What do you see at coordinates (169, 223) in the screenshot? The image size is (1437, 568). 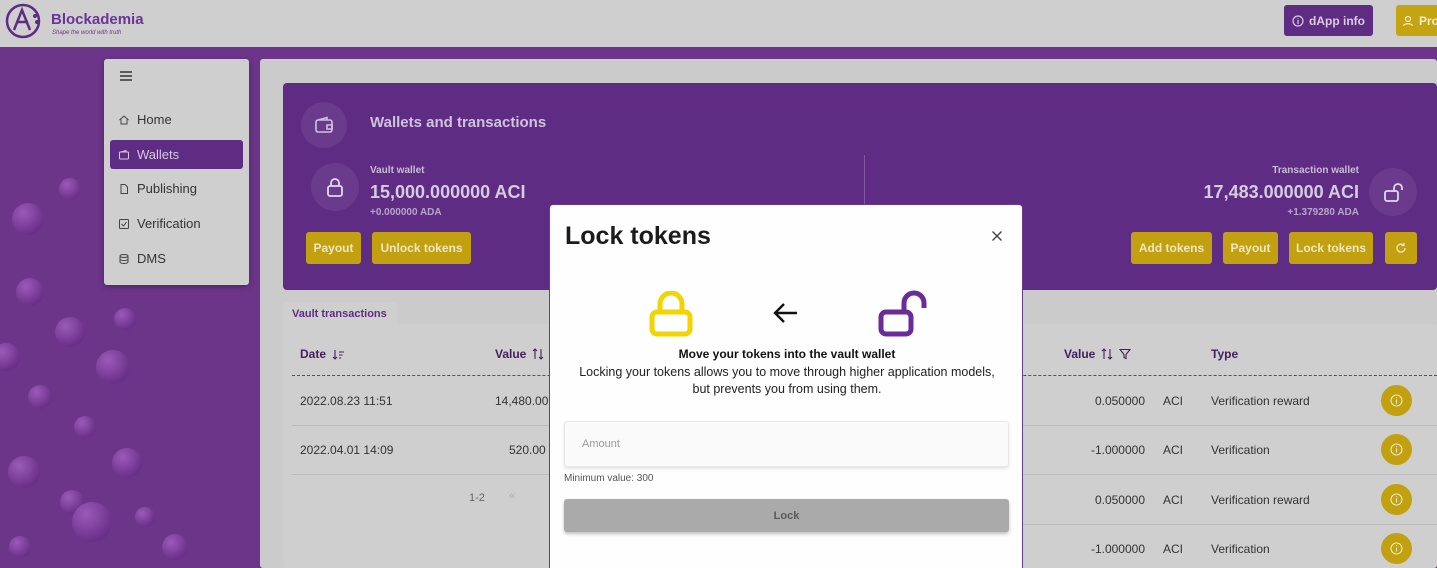 I see `sidebar-item-label: Verification` at bounding box center [169, 223].